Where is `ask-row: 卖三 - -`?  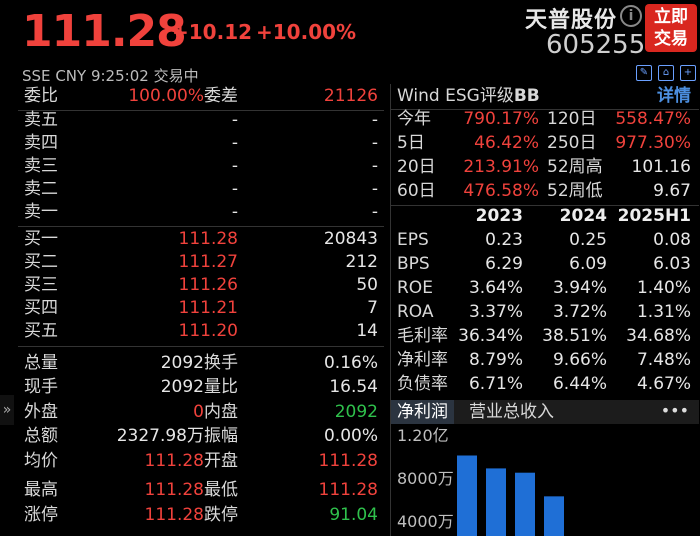
ask-row: 卖三 - - is located at coordinates (201, 166).